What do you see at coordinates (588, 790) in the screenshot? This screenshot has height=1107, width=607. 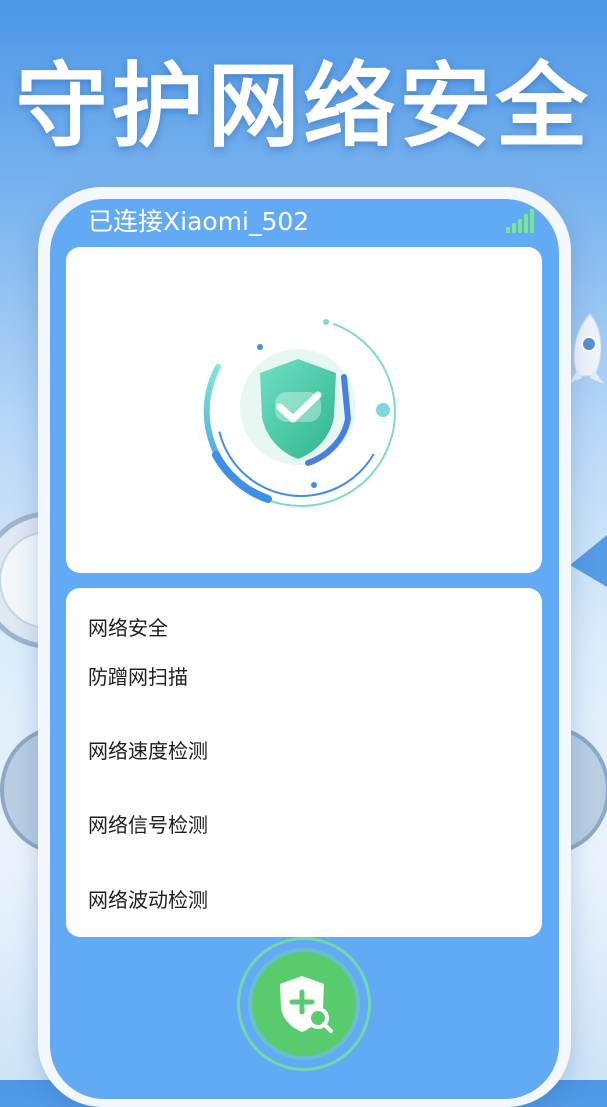 I see `disc-decoration-right` at bounding box center [588, 790].